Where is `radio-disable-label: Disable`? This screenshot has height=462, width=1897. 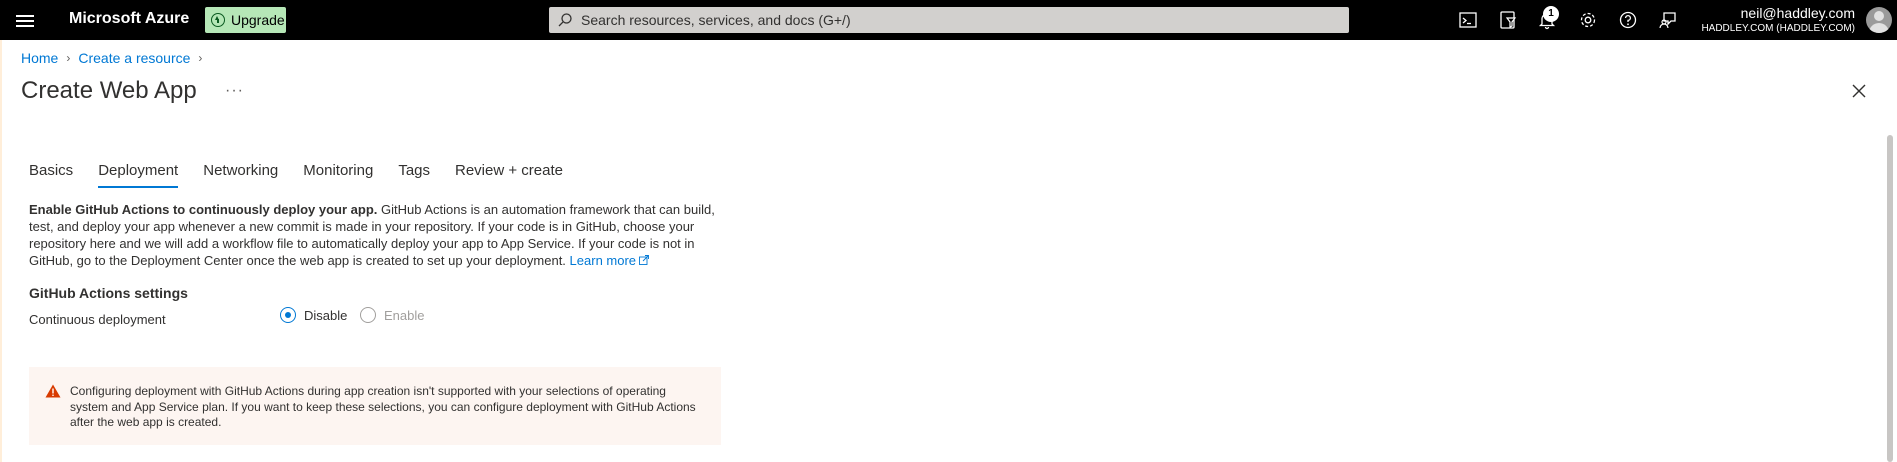
radio-disable-label: Disable is located at coordinates (326, 315).